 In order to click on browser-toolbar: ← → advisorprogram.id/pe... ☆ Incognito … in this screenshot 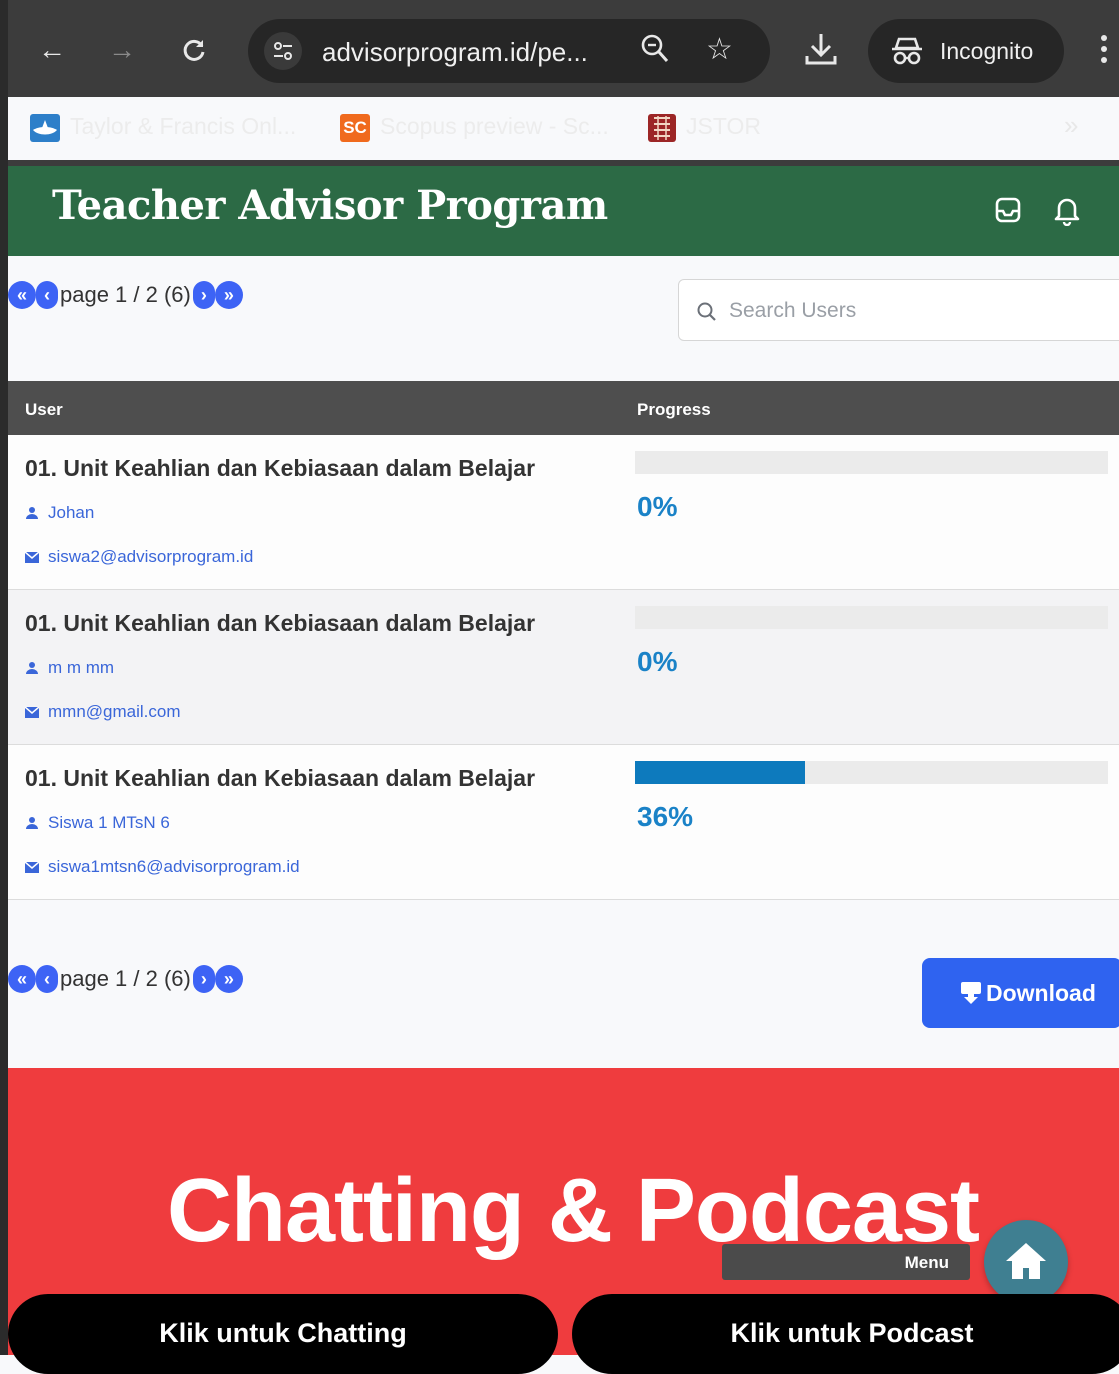, I will do `click(559, 71)`.